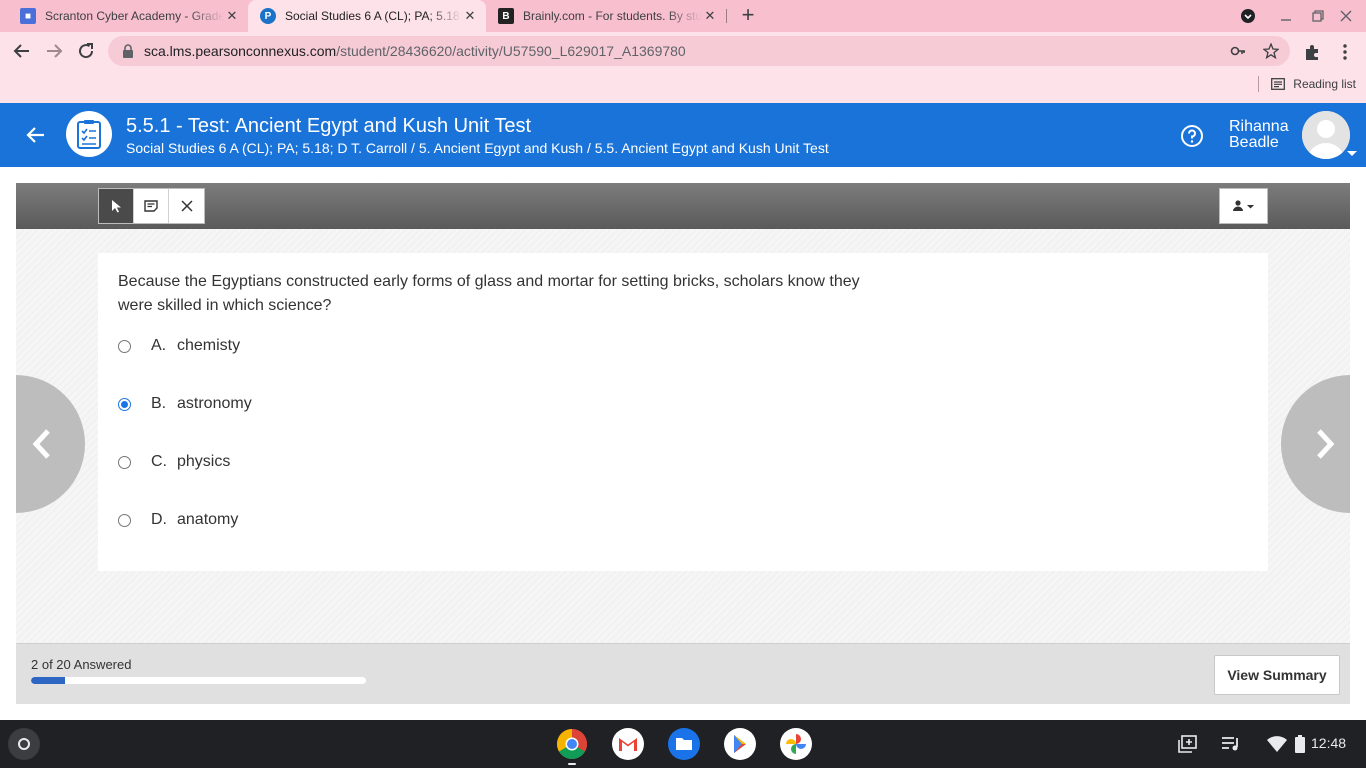 The height and width of the screenshot is (768, 1366). Describe the element at coordinates (683, 206) in the screenshot. I see `test-toolbar` at that location.